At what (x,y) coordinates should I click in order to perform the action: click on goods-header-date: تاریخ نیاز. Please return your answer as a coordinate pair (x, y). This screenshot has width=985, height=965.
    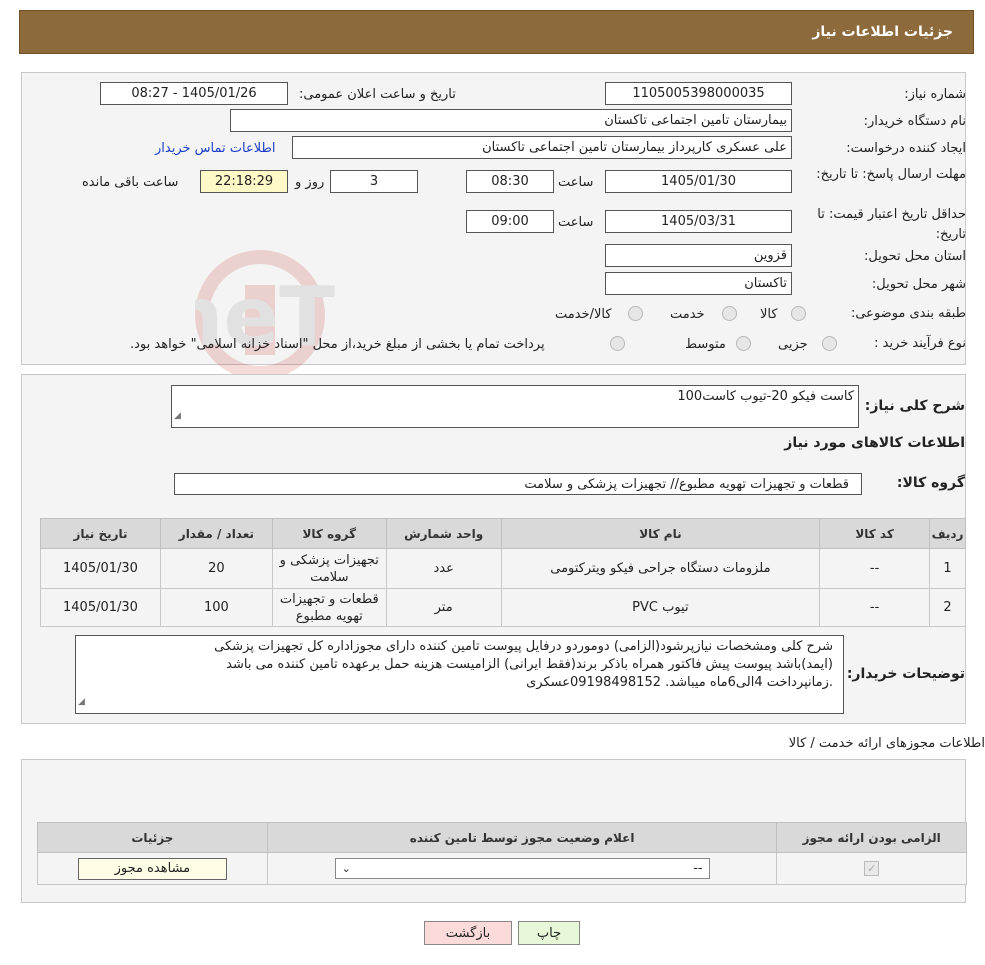
    Looking at the image, I should click on (100, 533).